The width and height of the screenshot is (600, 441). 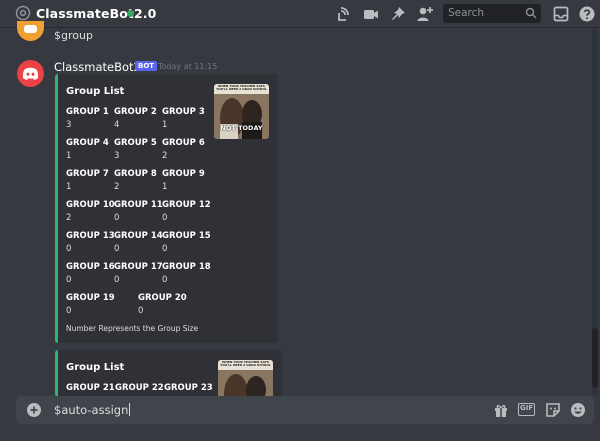 What do you see at coordinates (305, 410) in the screenshot?
I see `message-composer: $auto-assign GIF` at bounding box center [305, 410].